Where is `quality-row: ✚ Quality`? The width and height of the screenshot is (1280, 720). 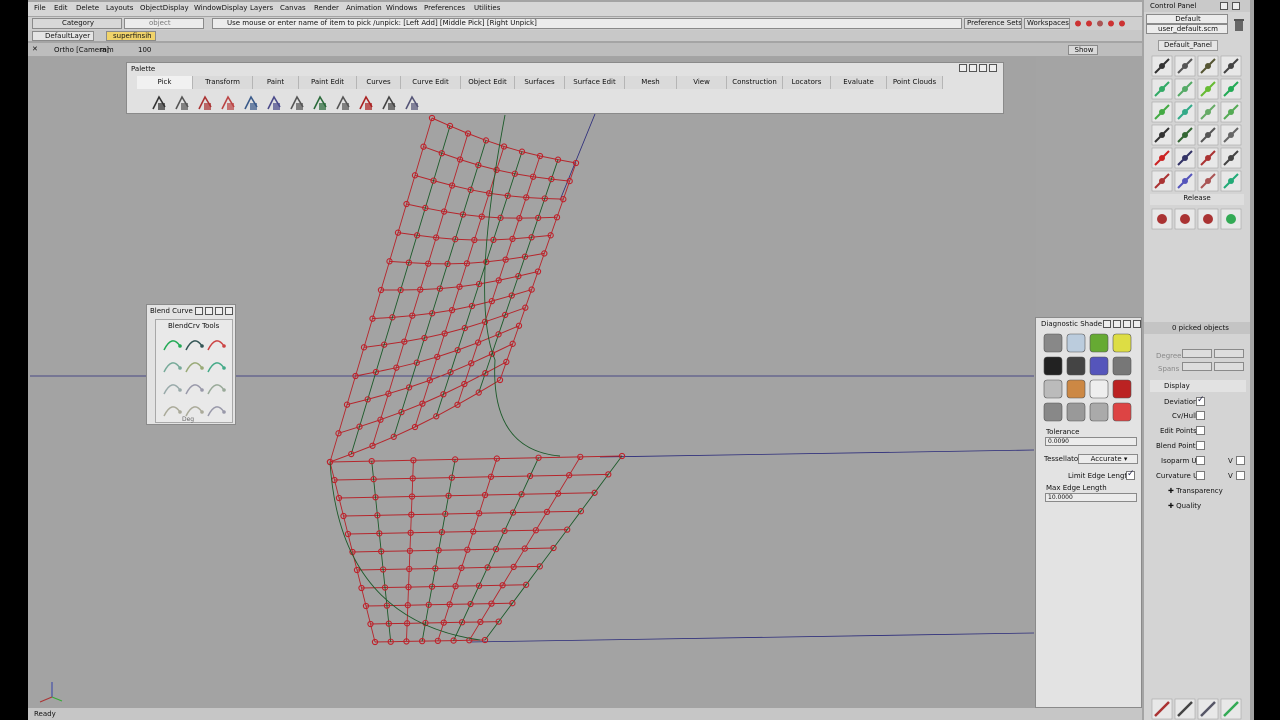 quality-row: ✚ Quality is located at coordinates (1184, 506).